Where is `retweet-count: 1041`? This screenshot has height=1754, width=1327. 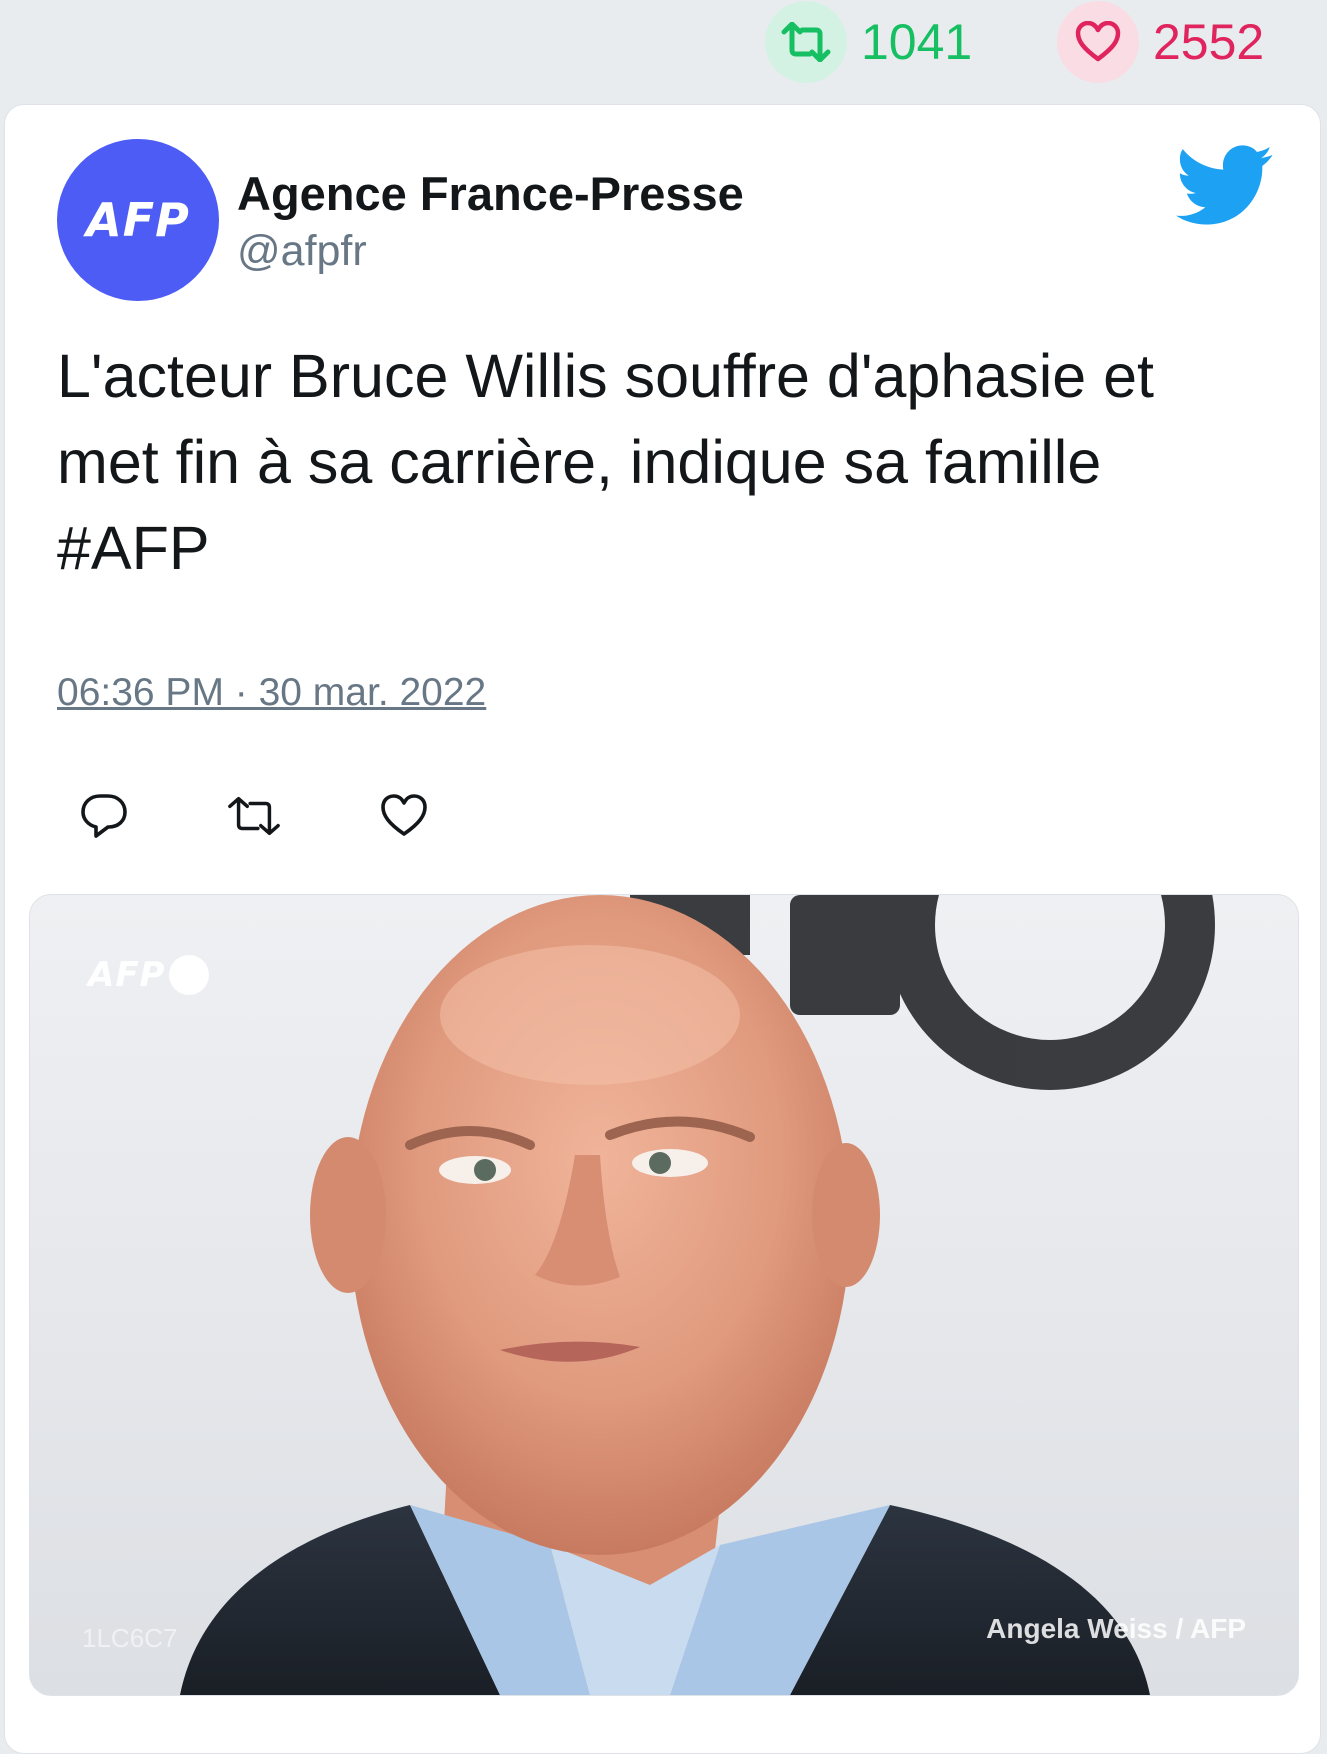 retweet-count: 1041 is located at coordinates (917, 42).